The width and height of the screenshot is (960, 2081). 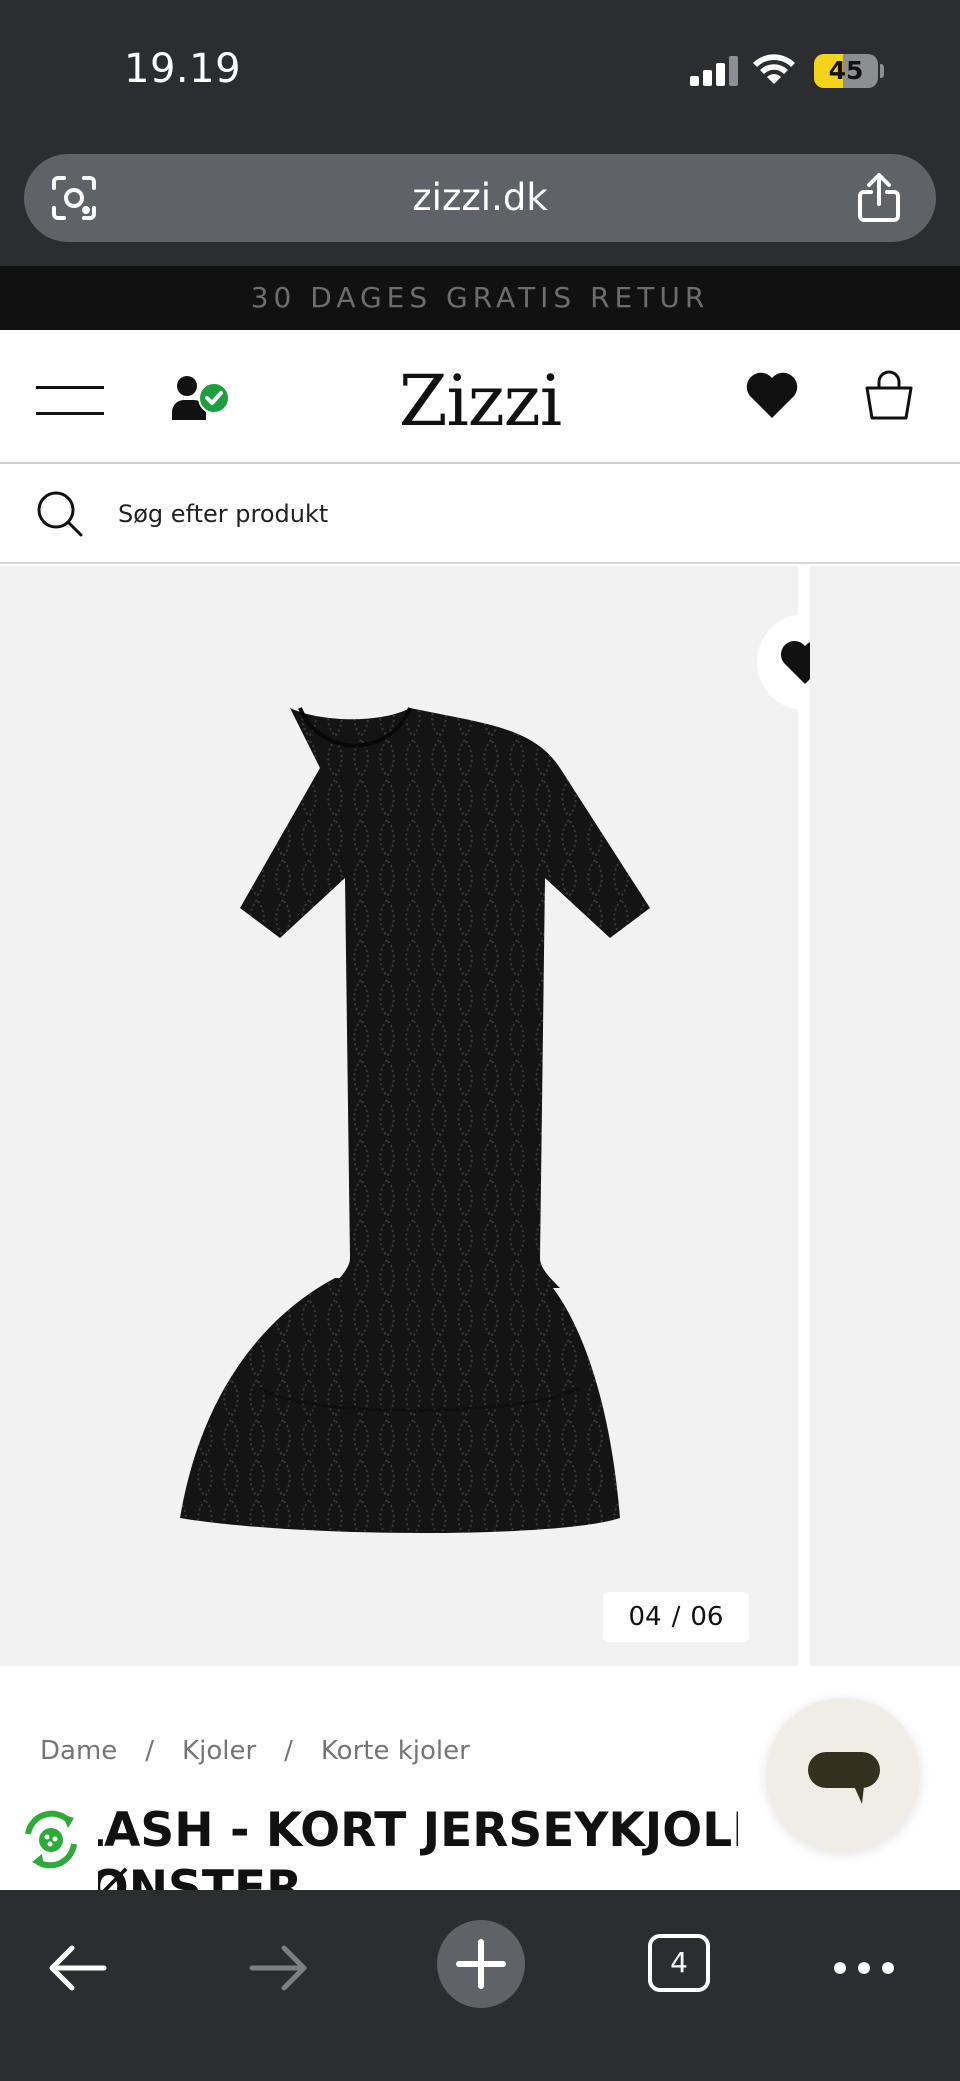 What do you see at coordinates (219, 1751) in the screenshot?
I see `breadcrumb-item-kjoler: Kjoler` at bounding box center [219, 1751].